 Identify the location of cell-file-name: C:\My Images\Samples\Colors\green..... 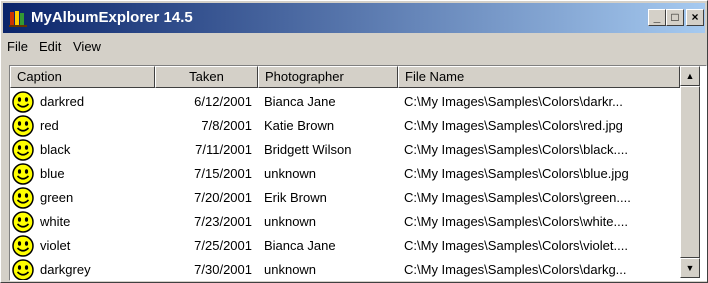
(517, 197).